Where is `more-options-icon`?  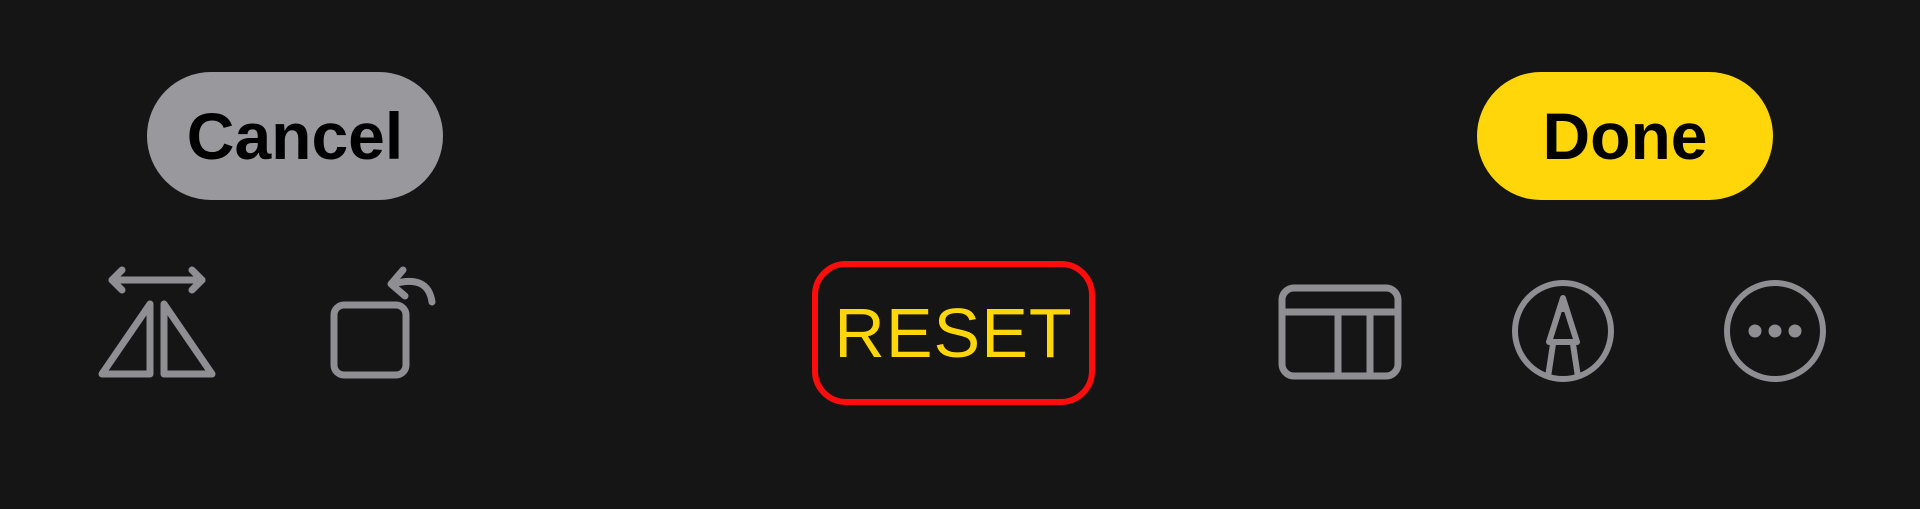 more-options-icon is located at coordinates (1775, 331).